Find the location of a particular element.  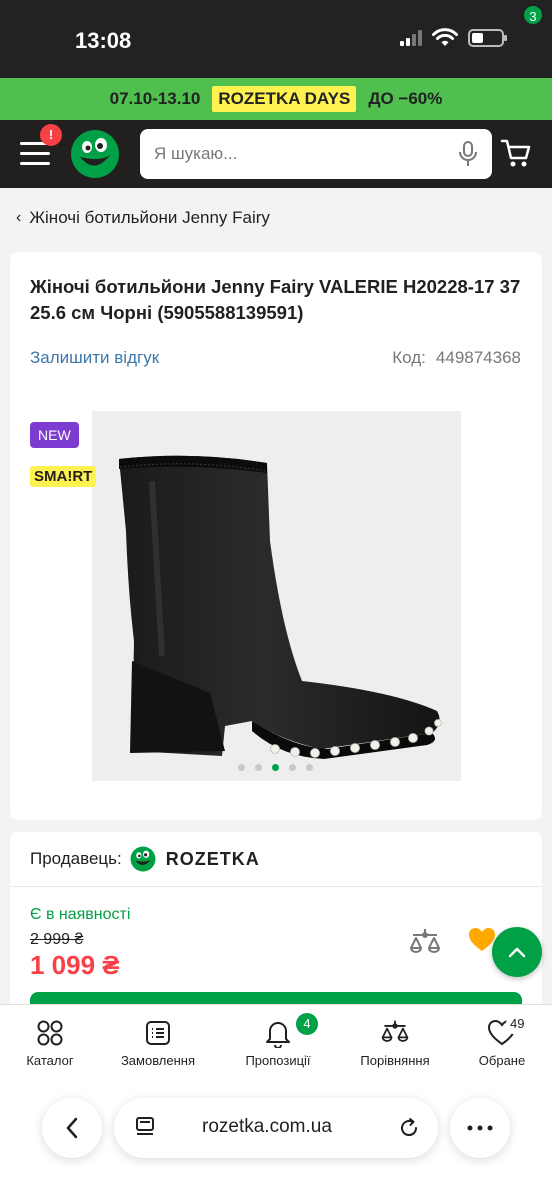

leave-review-link: Залишити відгук is located at coordinates (94, 358).